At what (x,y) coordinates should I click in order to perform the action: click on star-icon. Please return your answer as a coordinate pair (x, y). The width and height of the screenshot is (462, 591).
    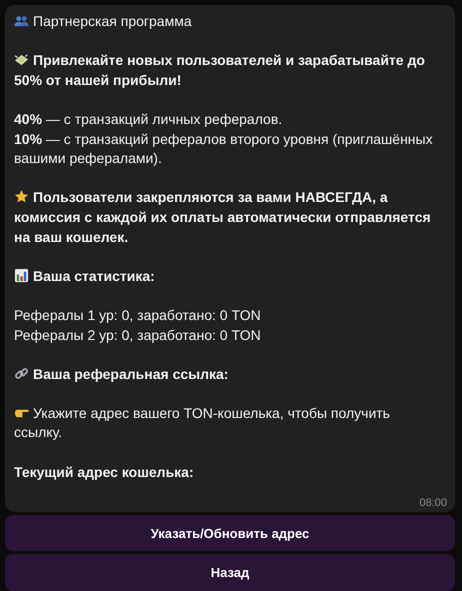
    Looking at the image, I should click on (21, 196).